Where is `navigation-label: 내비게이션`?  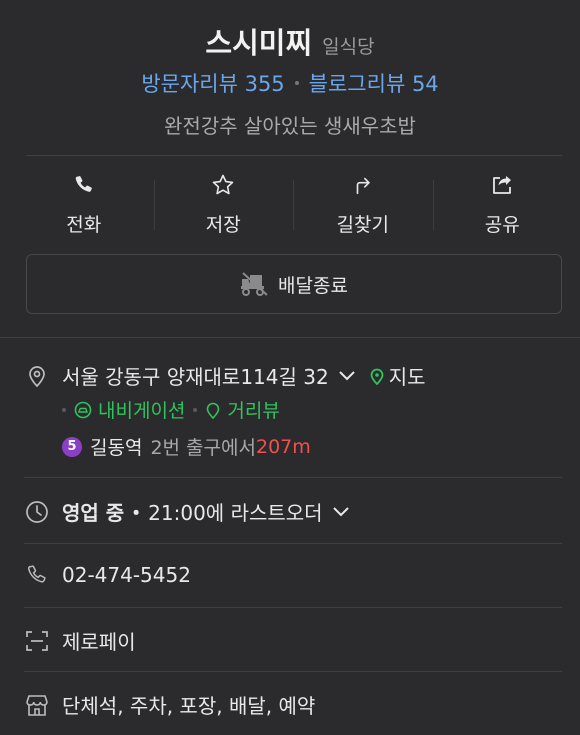
navigation-label: 내비게이션 is located at coordinates (142, 411).